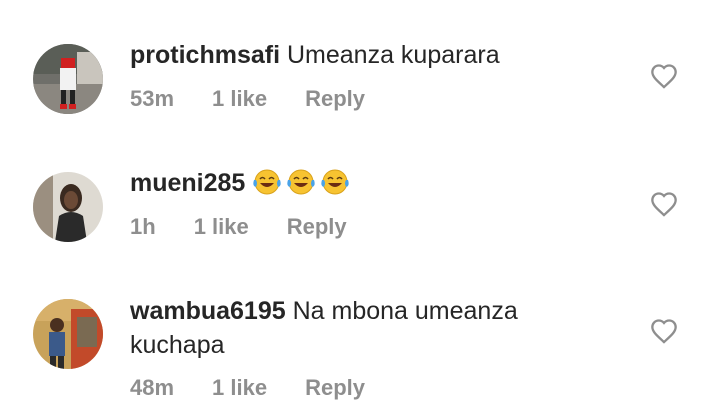 Image resolution: width=720 pixels, height=408 pixels. What do you see at coordinates (257, 227) in the screenshot?
I see `comment-meta: 1h 1 like Reply` at bounding box center [257, 227].